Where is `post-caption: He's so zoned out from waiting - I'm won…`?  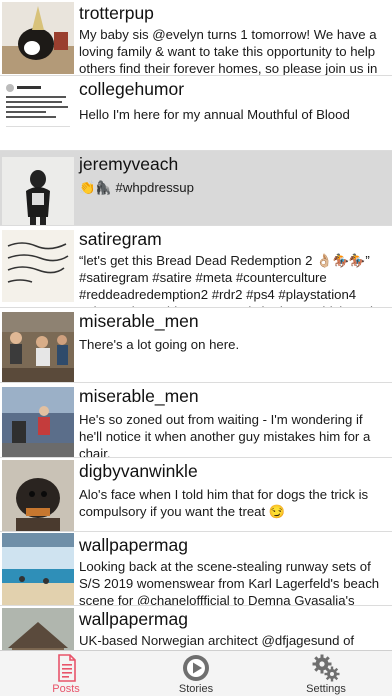 post-caption: He's so zoned out from waiting - I'm won… is located at coordinates (225, 435).